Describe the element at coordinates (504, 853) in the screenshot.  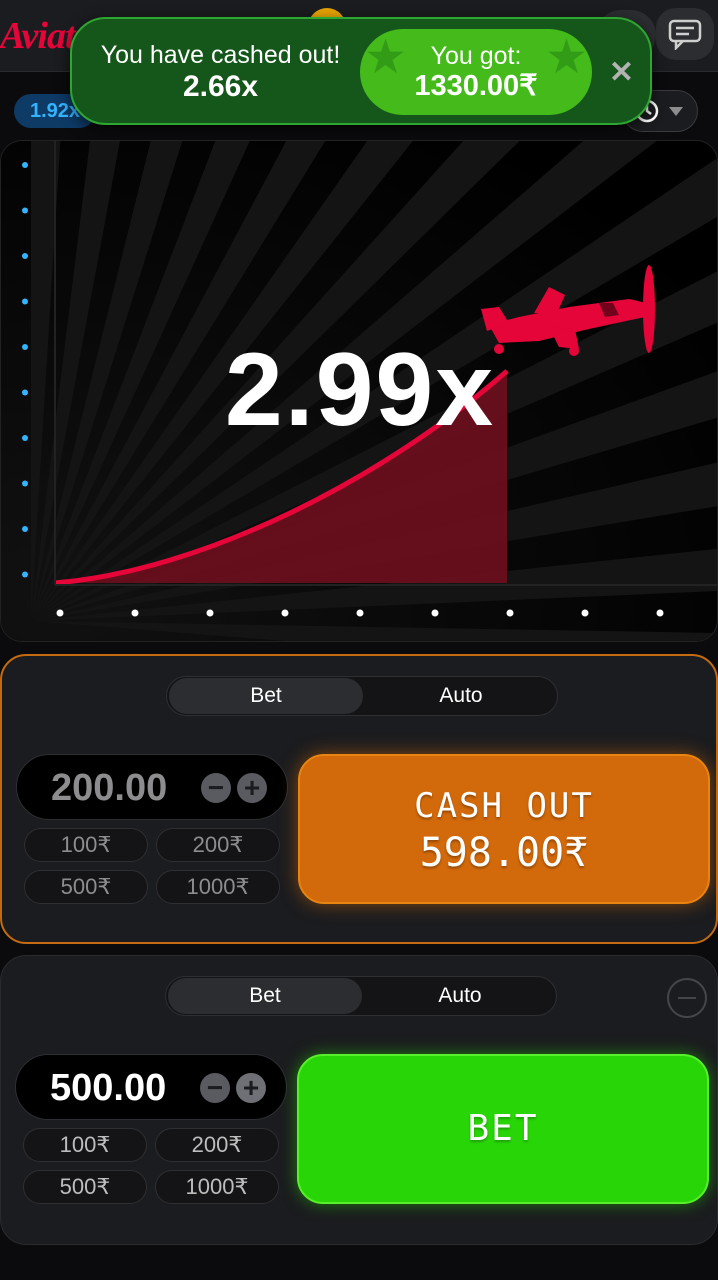
I see `cash-out-amount: 598.00₹` at that location.